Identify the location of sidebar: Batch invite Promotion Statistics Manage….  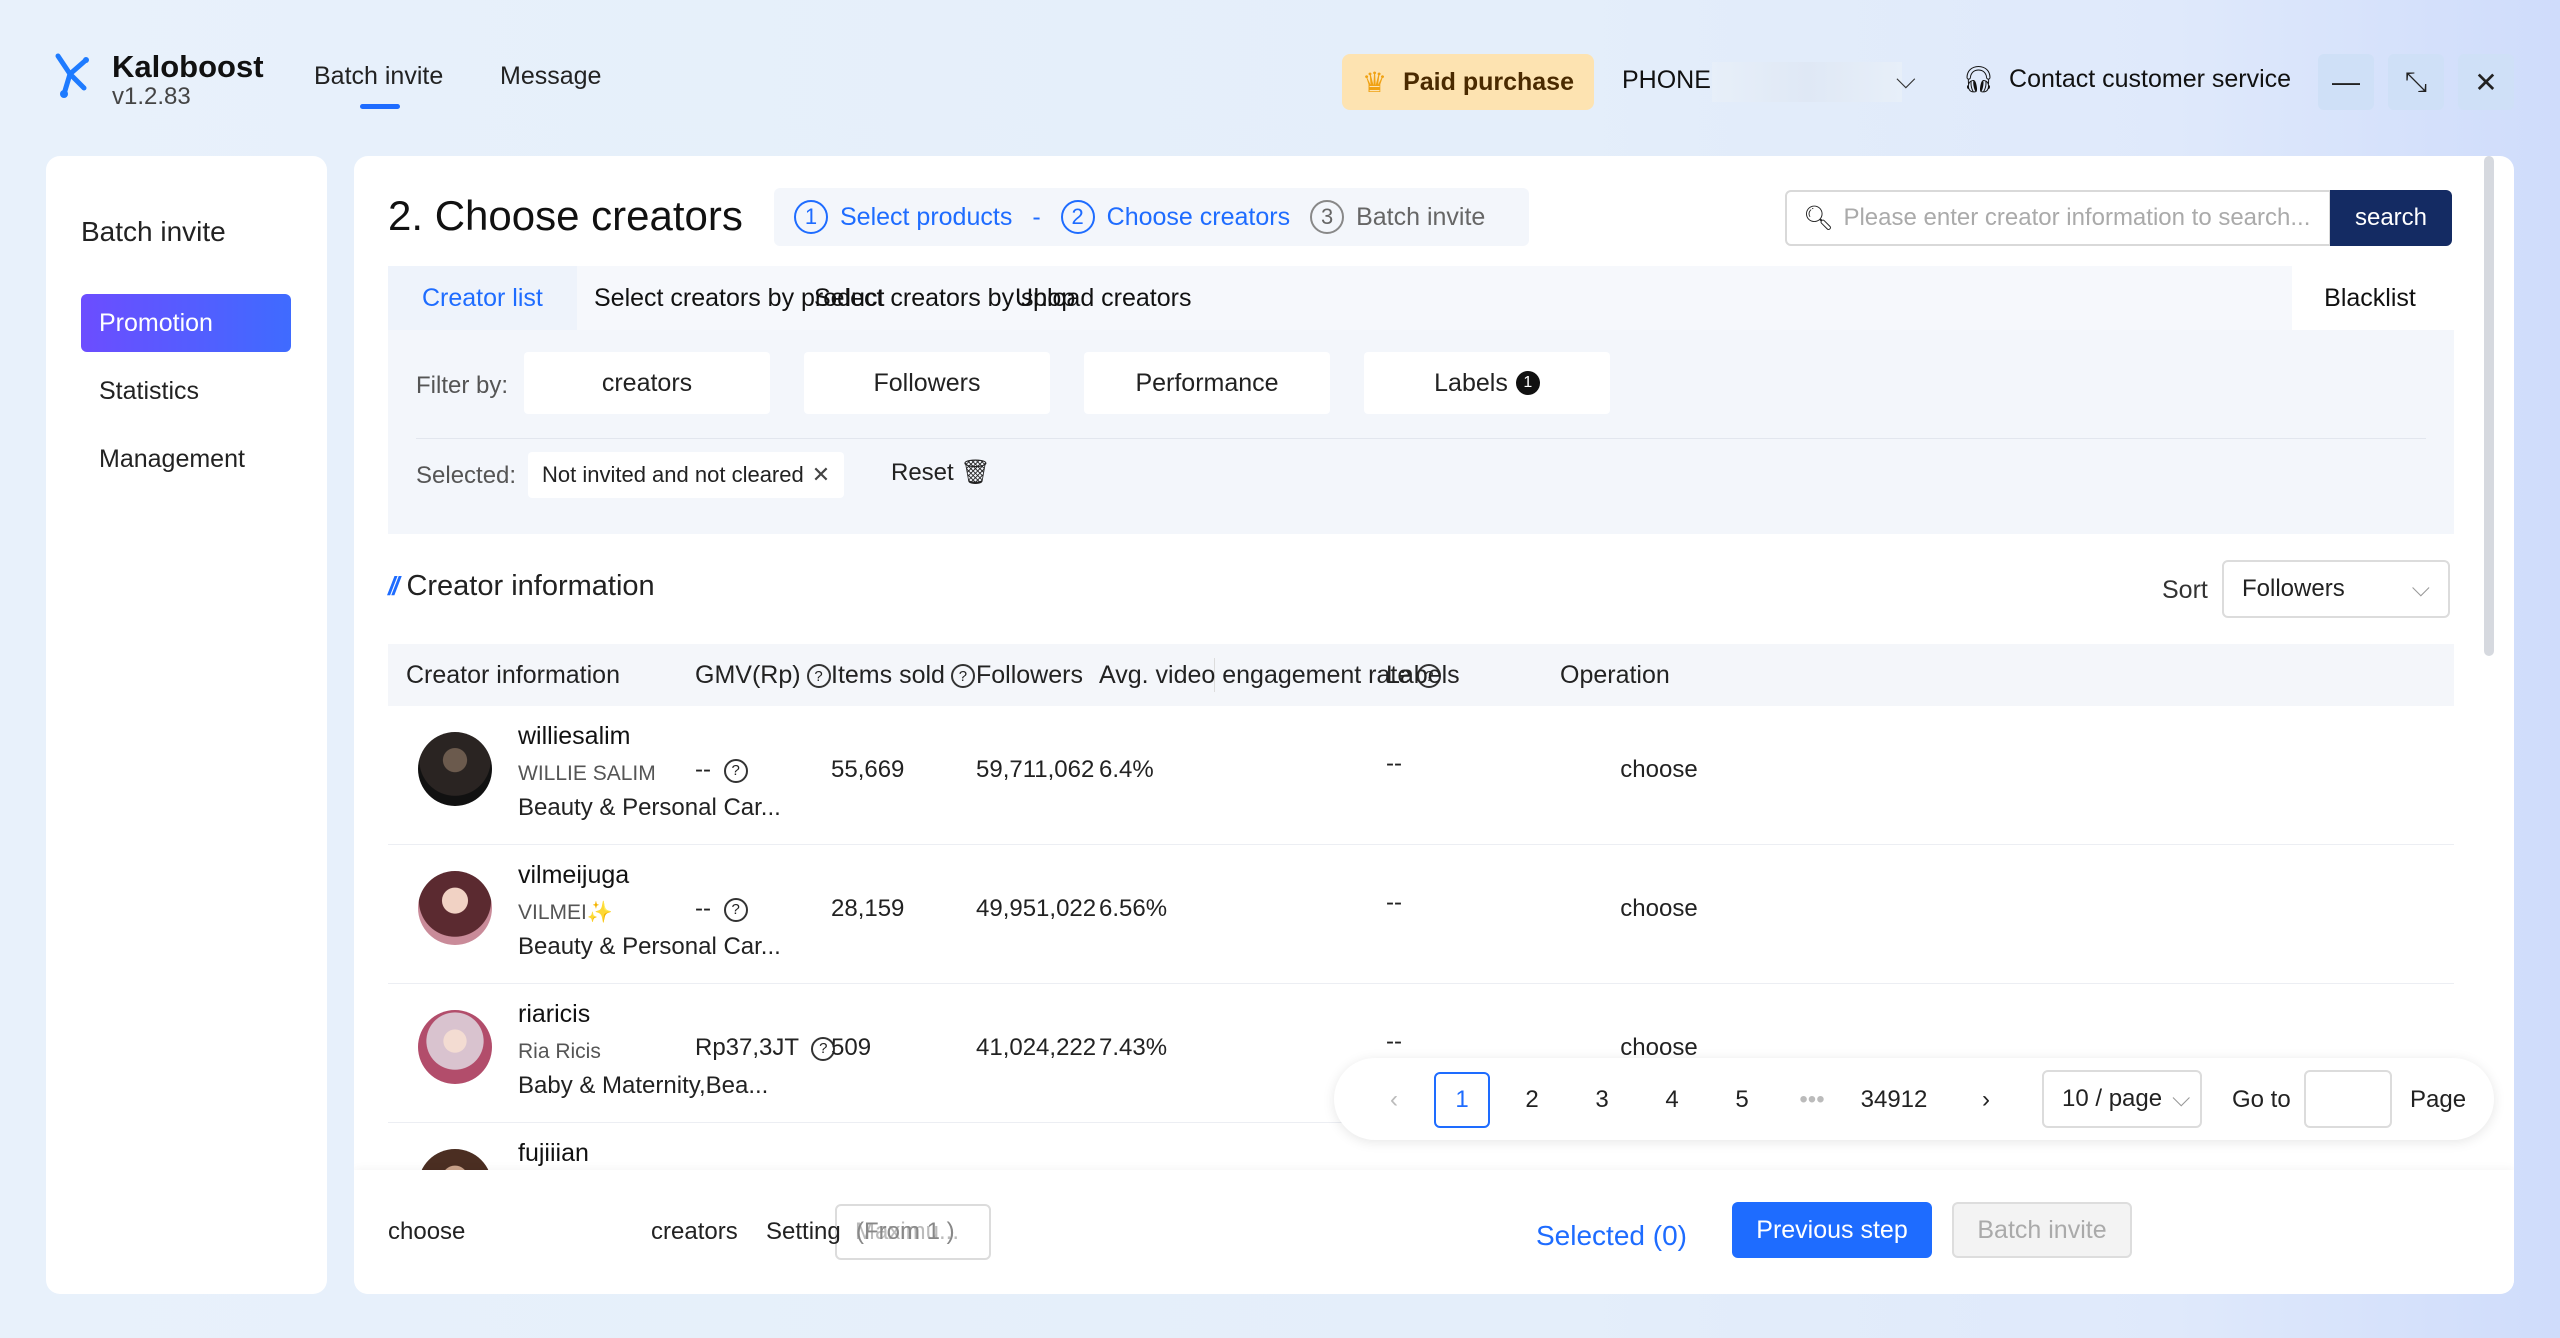
(186, 725).